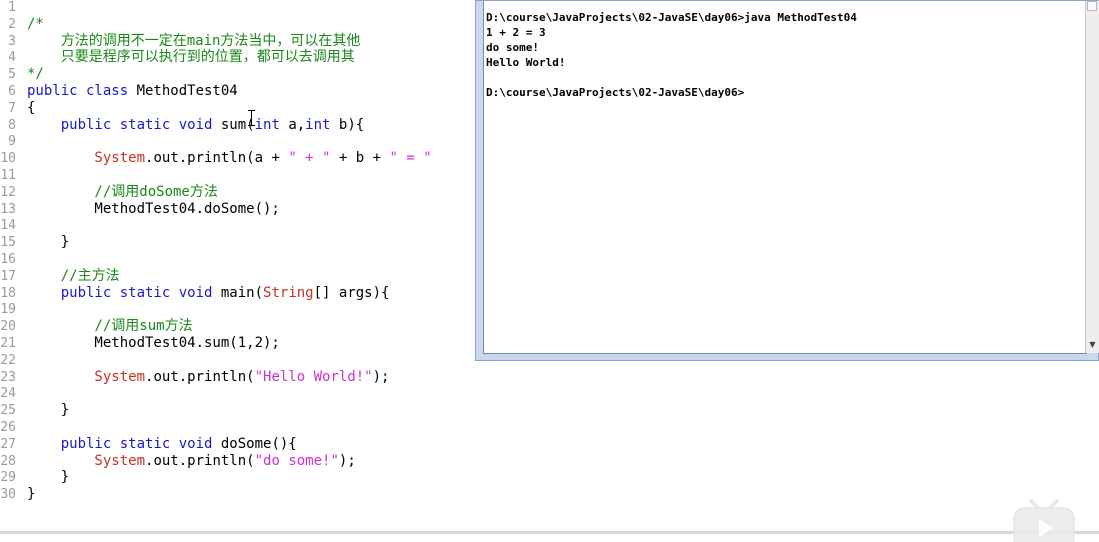 The image size is (1099, 542). I want to click on code-token: + b +, so click(360, 158).